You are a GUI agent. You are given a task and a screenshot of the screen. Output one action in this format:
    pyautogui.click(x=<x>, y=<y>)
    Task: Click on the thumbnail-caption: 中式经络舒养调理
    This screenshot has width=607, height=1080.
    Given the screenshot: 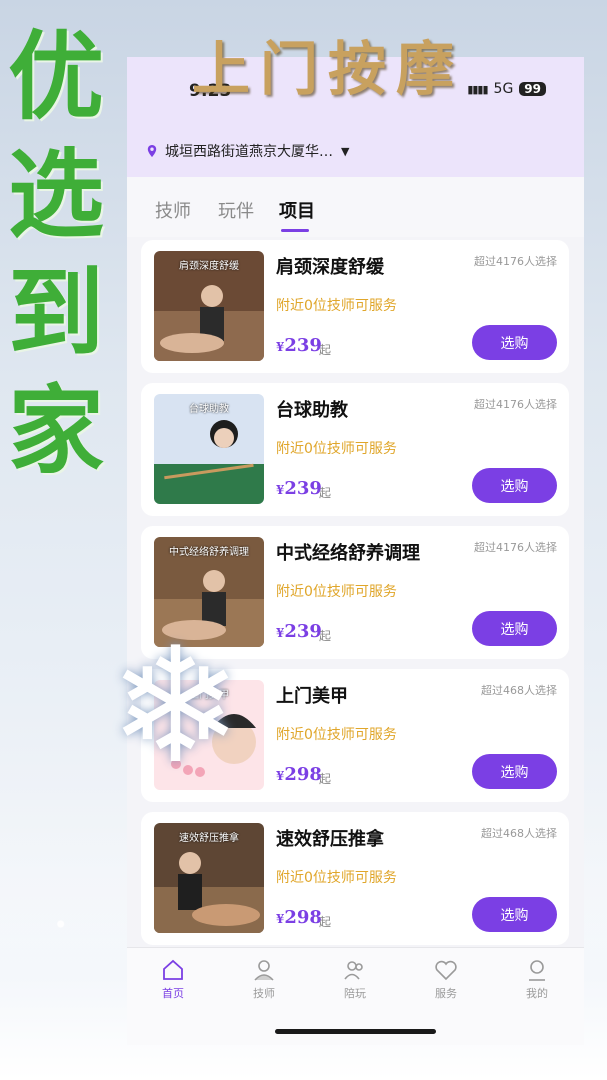 What is the action you would take?
    pyautogui.click(x=209, y=552)
    